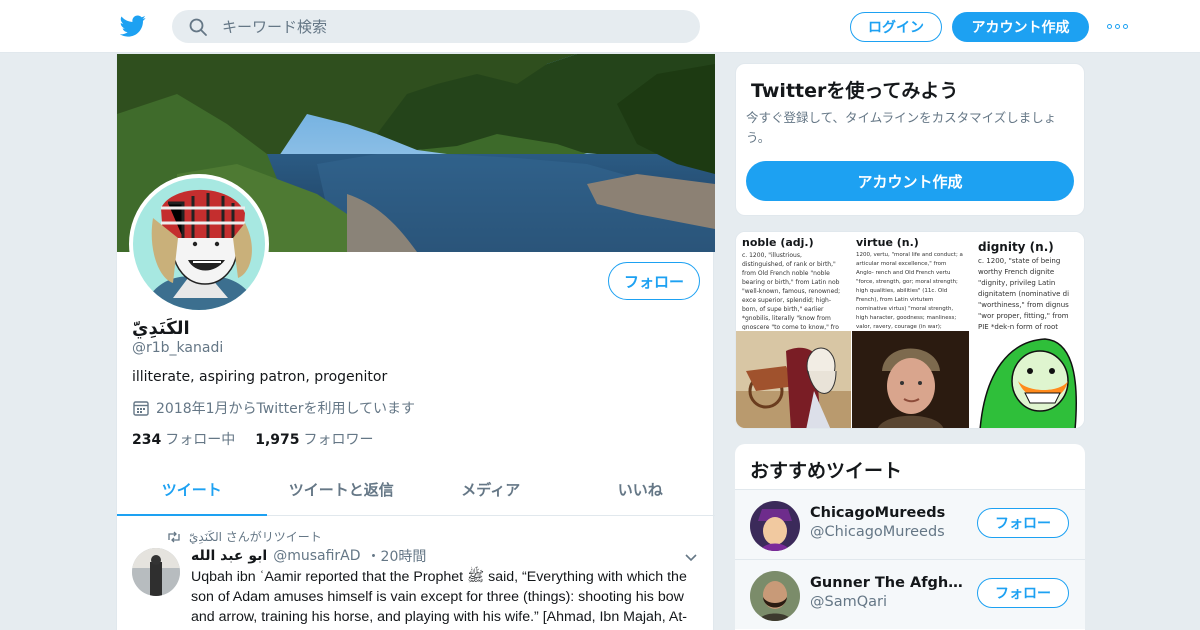  What do you see at coordinates (896, 27) in the screenshot?
I see `login-button: ログイン` at bounding box center [896, 27].